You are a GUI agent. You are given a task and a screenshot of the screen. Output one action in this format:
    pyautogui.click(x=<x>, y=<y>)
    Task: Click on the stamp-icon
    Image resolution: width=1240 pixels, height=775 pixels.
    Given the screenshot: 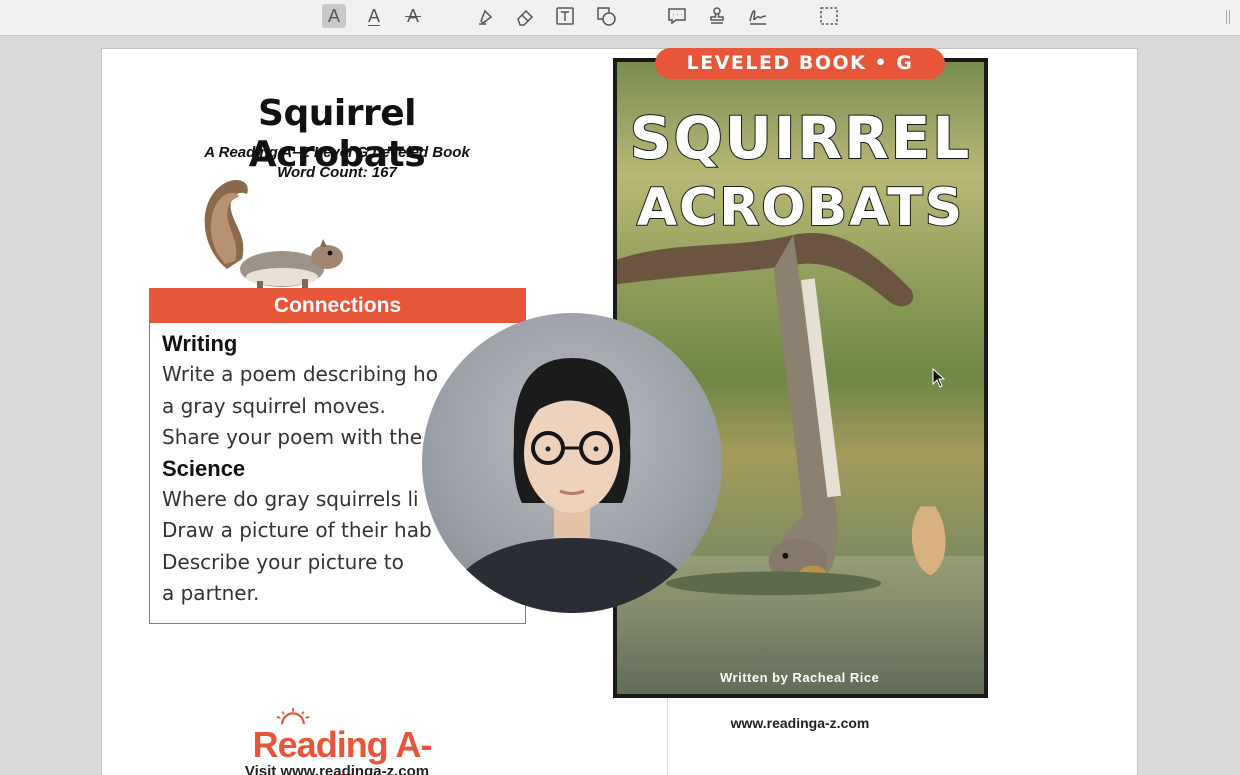 What is the action you would take?
    pyautogui.click(x=717, y=15)
    